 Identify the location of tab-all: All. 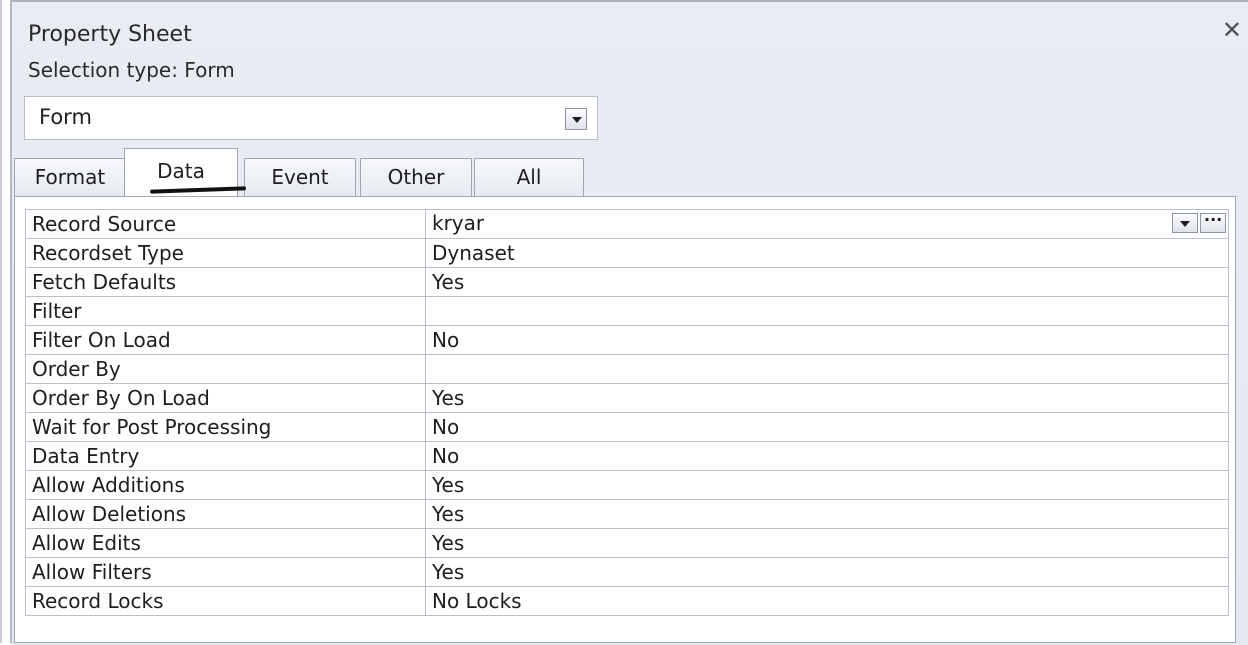
(529, 177).